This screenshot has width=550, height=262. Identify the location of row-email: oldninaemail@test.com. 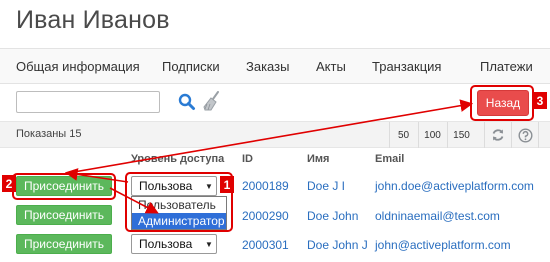
(437, 216).